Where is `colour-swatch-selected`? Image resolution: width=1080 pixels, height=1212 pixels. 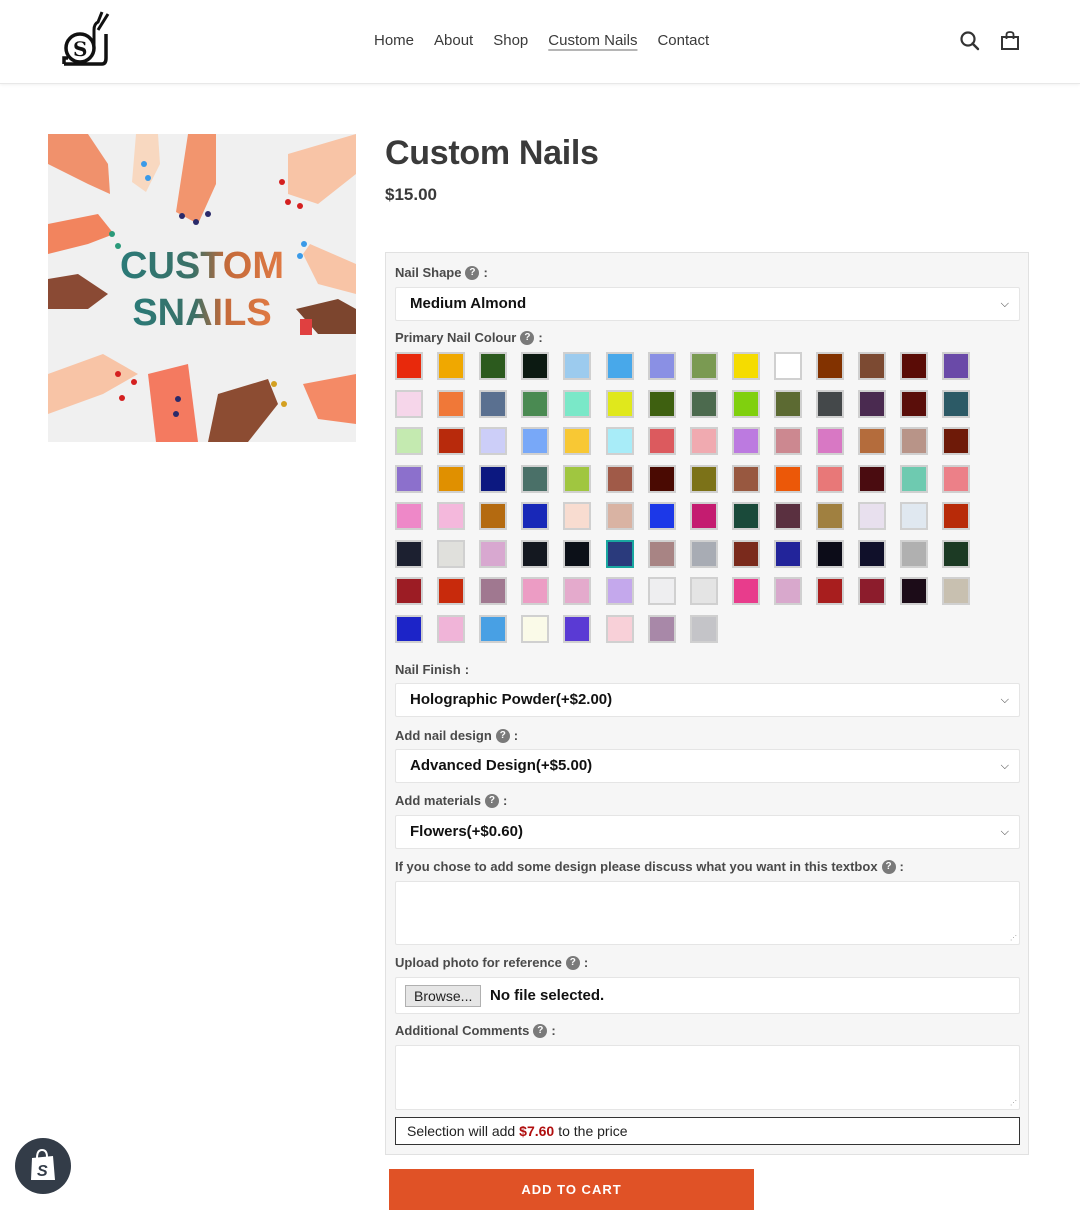
colour-swatch-selected is located at coordinates (620, 554).